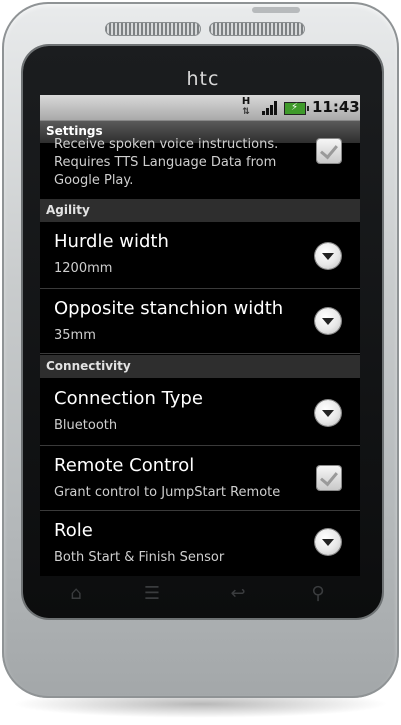  I want to click on section-header-connectivity: Connectivity, so click(200, 366).